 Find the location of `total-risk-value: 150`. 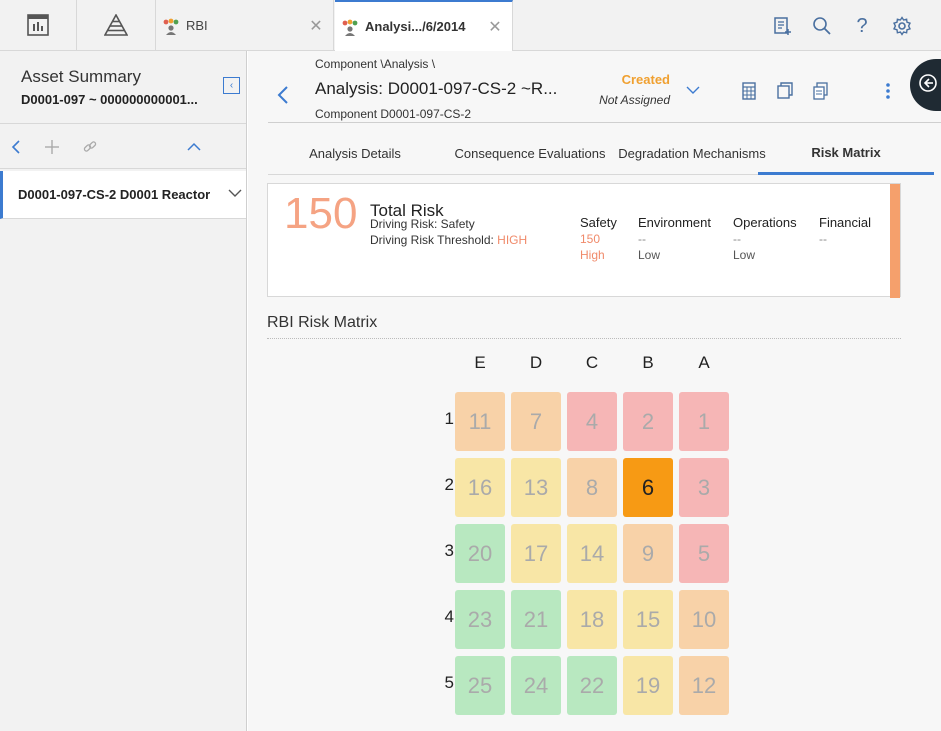

total-risk-value: 150 is located at coordinates (321, 213).